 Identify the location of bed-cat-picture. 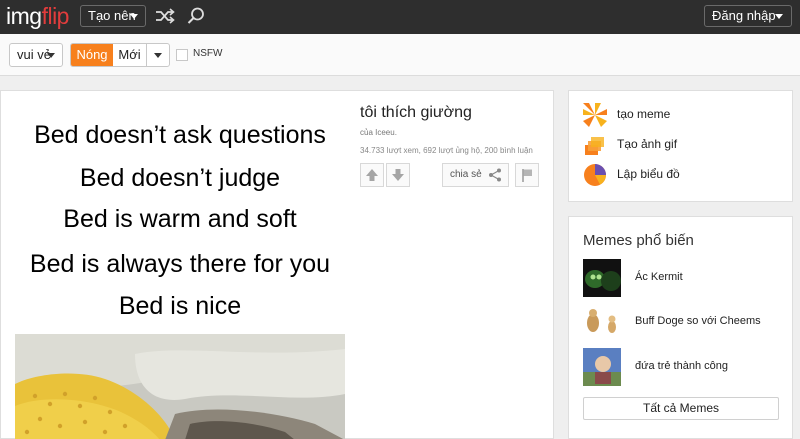
(180, 386).